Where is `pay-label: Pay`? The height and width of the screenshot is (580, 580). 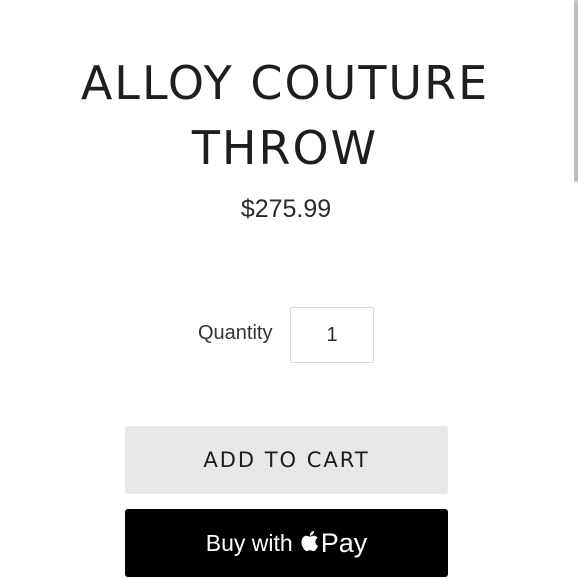 pay-label: Pay is located at coordinates (344, 542).